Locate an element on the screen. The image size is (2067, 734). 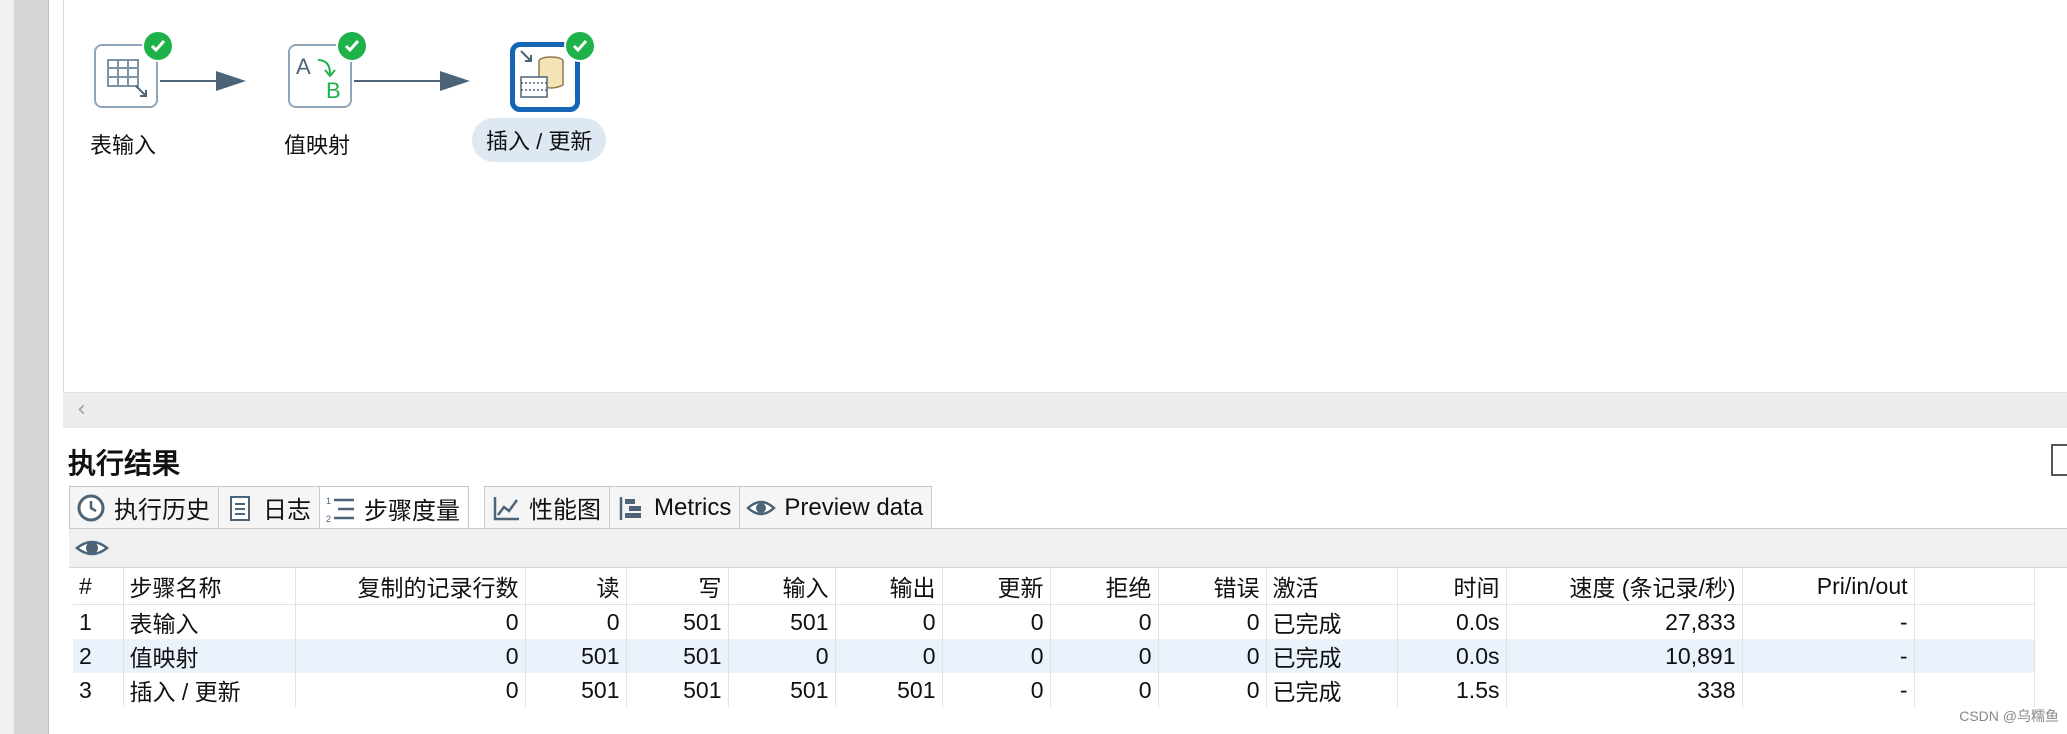
hop-arrow-head is located at coordinates (455, 81).